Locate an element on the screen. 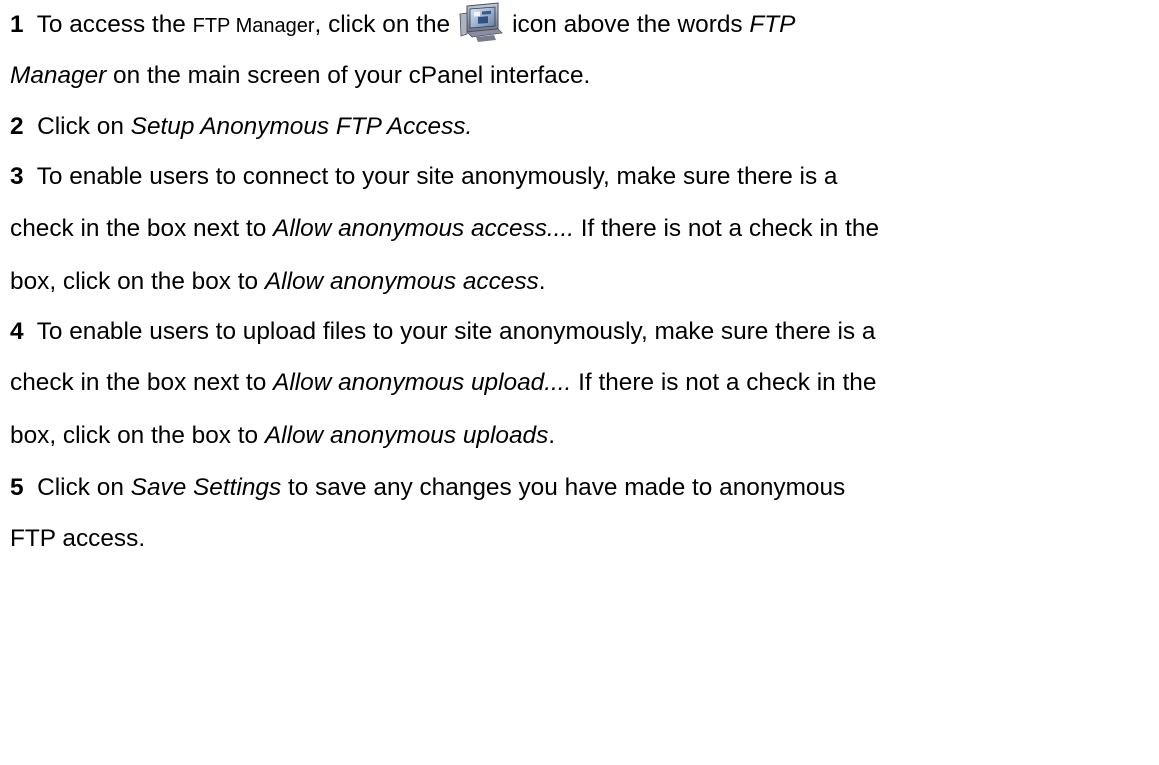 The height and width of the screenshot is (765, 1159). step-4-text-b: check in the box next to is located at coordinates (142, 382).